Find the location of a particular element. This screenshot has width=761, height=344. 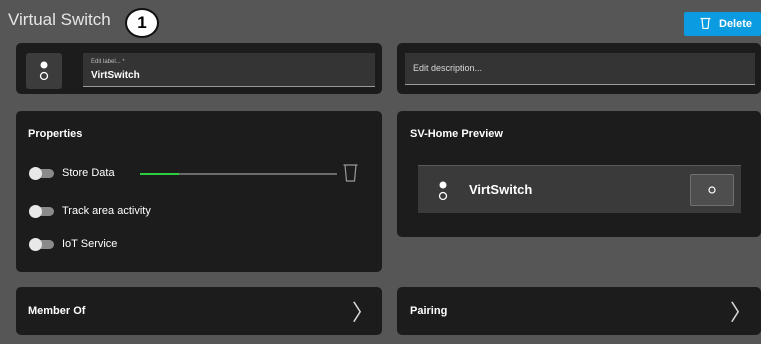

iot-service-row: IoT Service is located at coordinates (73, 244).